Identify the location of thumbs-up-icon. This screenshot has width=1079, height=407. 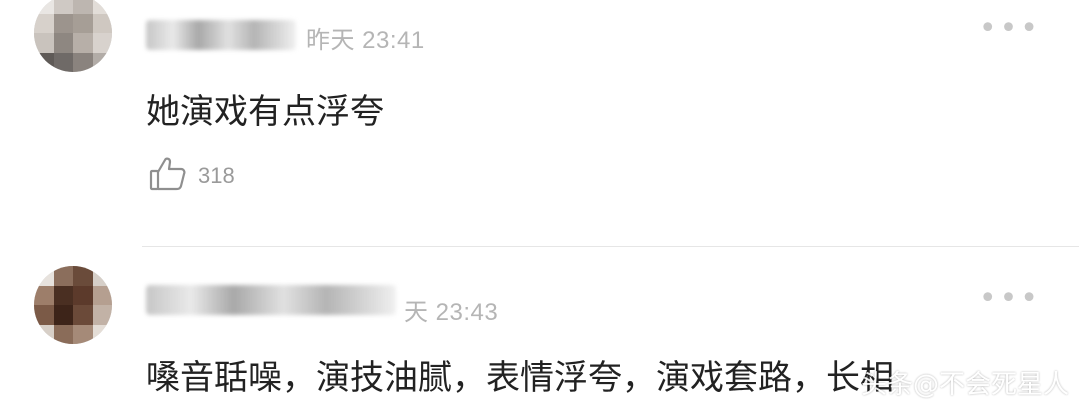
(168, 176).